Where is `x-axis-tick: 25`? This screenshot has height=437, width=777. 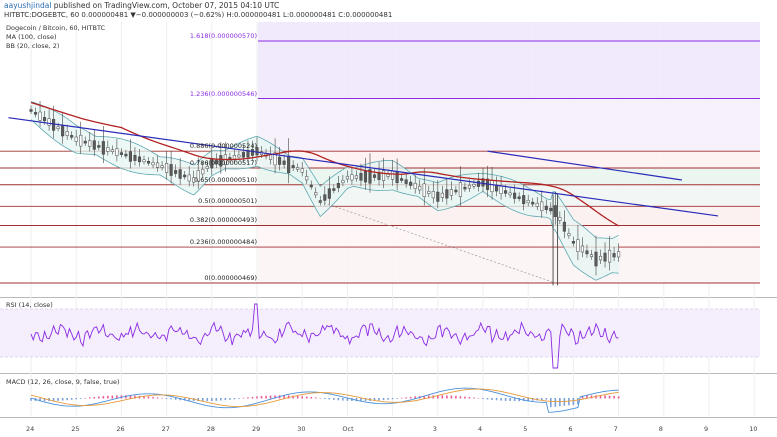
x-axis-tick: 25 is located at coordinates (75, 429).